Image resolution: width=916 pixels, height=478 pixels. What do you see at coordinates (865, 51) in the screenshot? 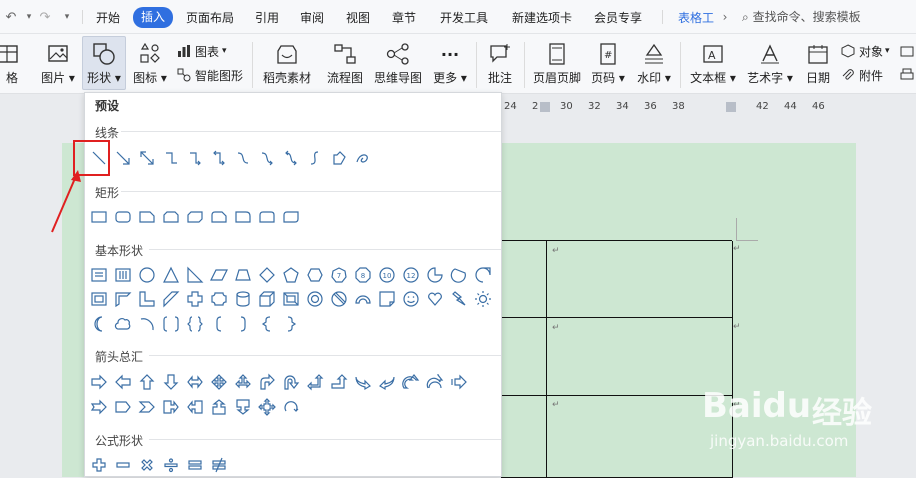
I see `object-button: 对象 ▾` at bounding box center [865, 51].